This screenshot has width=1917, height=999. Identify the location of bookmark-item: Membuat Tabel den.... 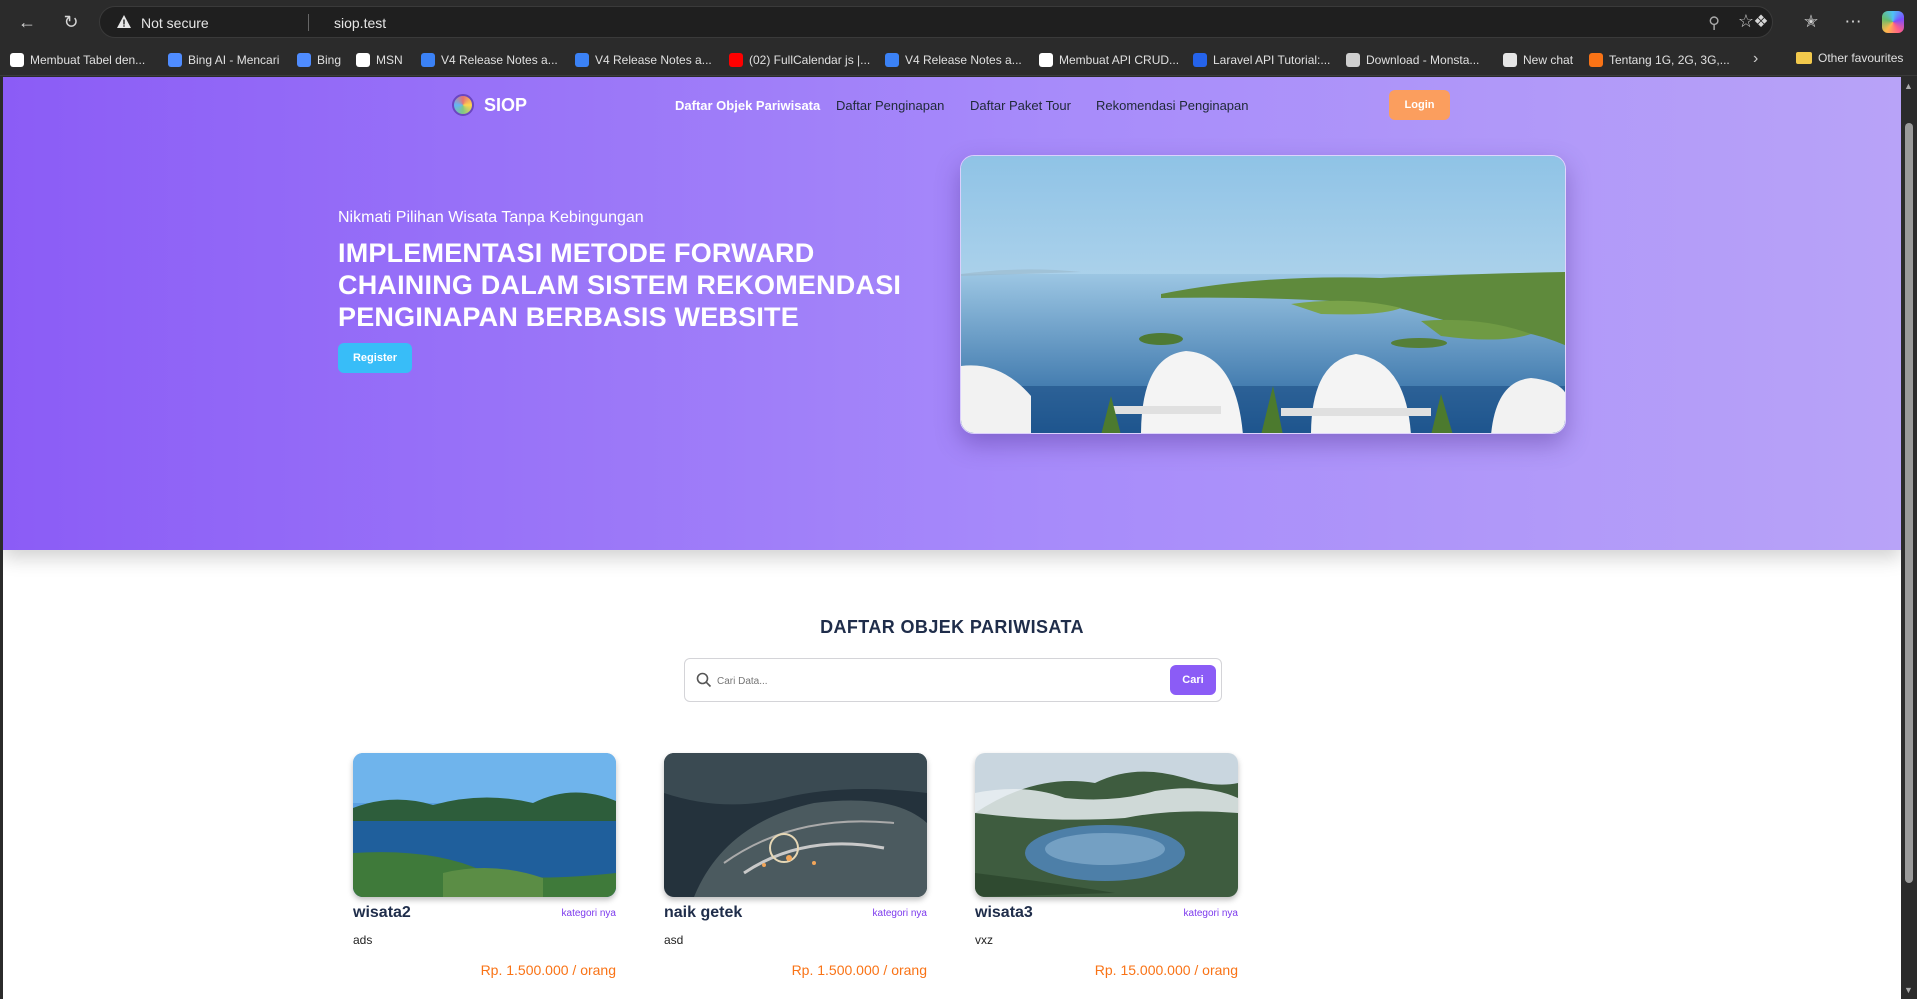
(77, 60).